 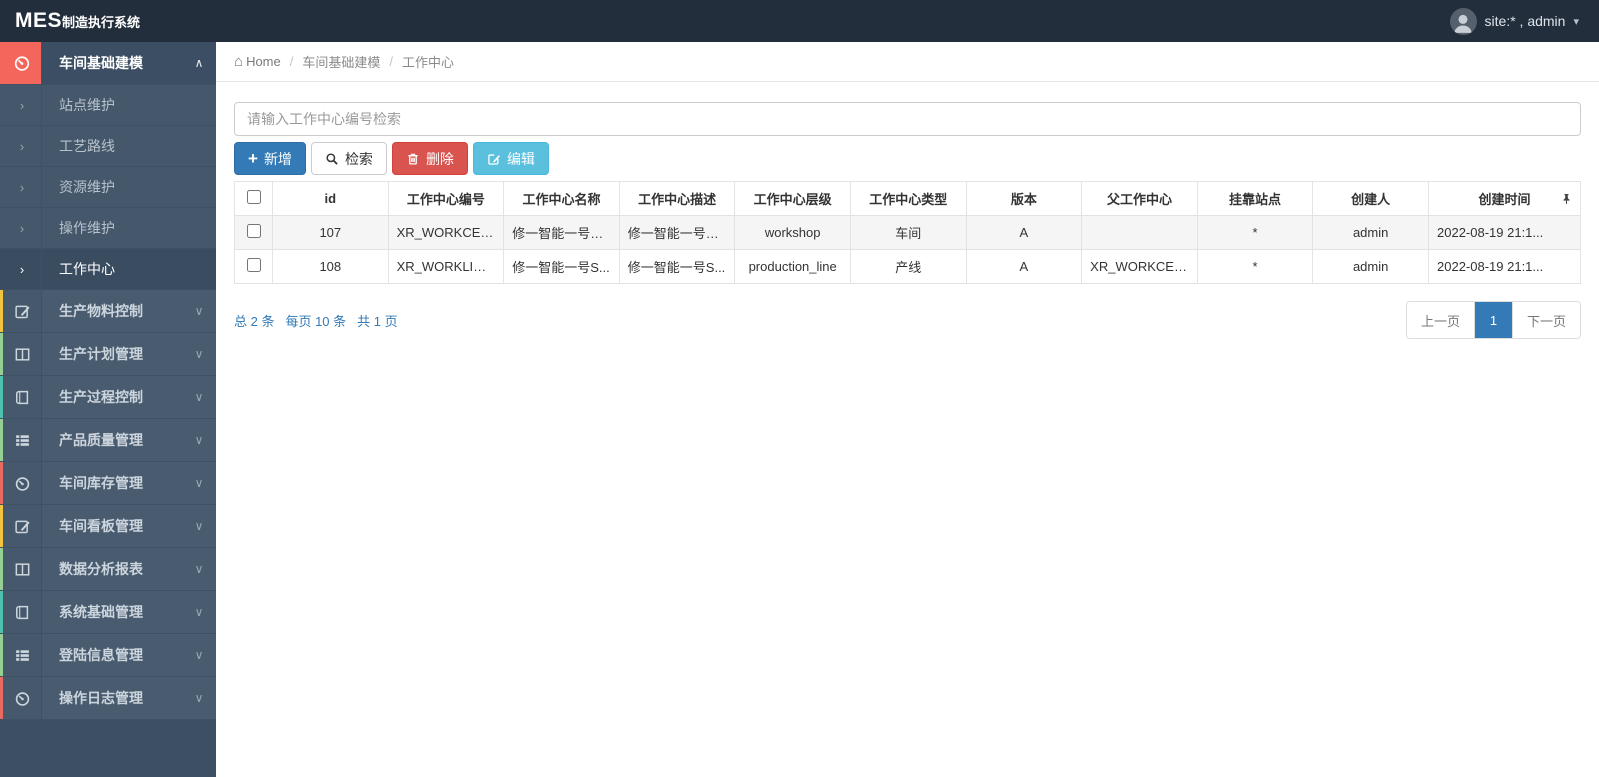 I want to click on sidebar-item-label: 生产物料控制, so click(x=101, y=311).